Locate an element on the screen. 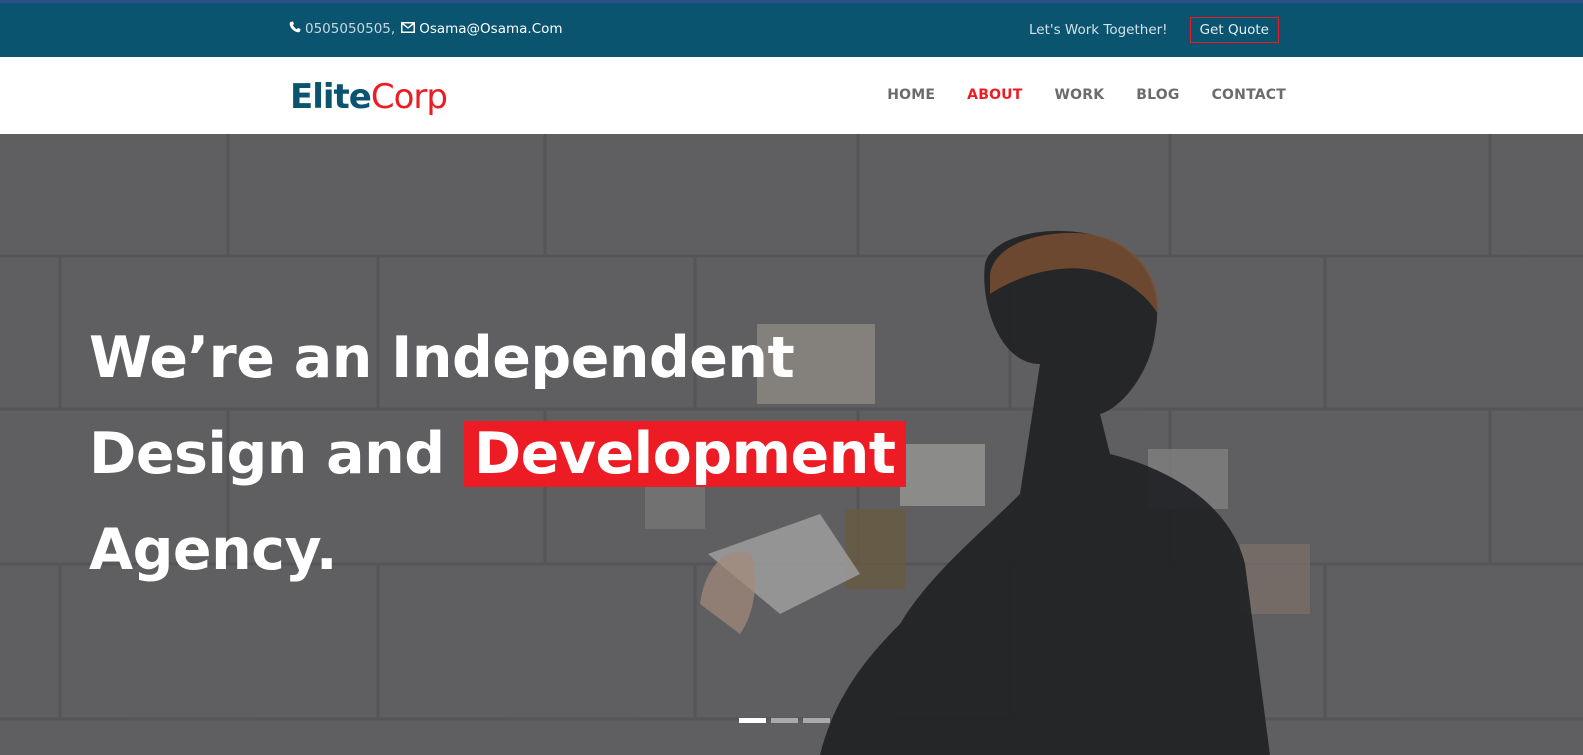 This screenshot has height=755, width=1583. envelope-icon is located at coordinates (408, 29).